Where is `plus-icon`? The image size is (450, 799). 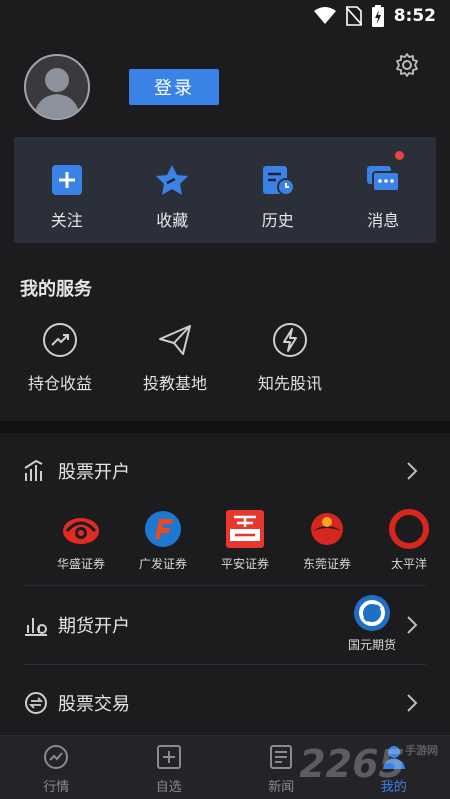 plus-icon is located at coordinates (66, 180).